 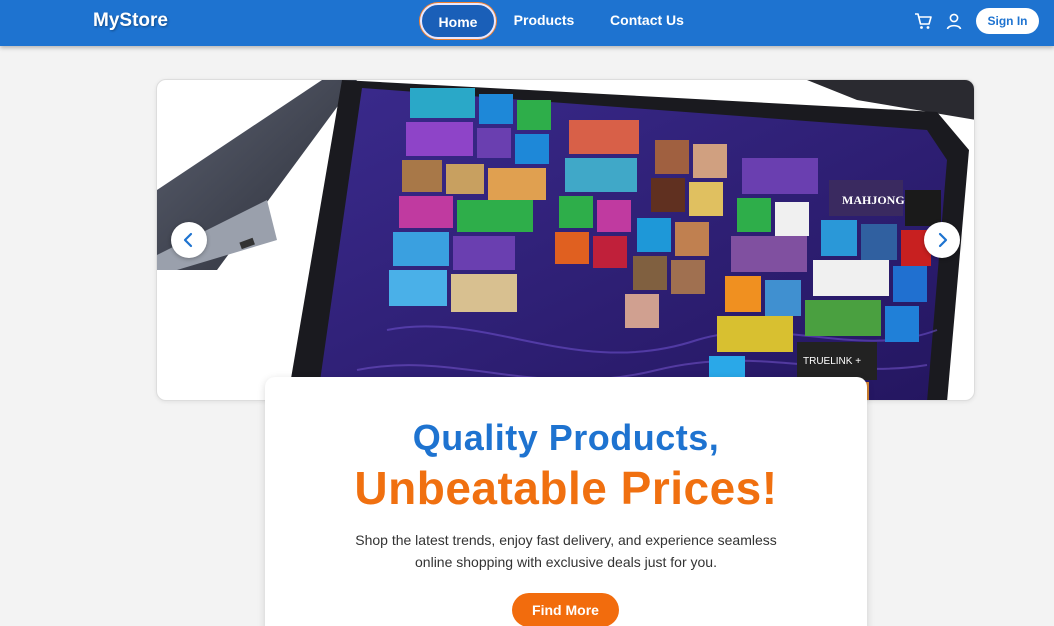 I want to click on top-navbar: MyStore Home Products Contact Us Sign In, so click(x=527, y=23).